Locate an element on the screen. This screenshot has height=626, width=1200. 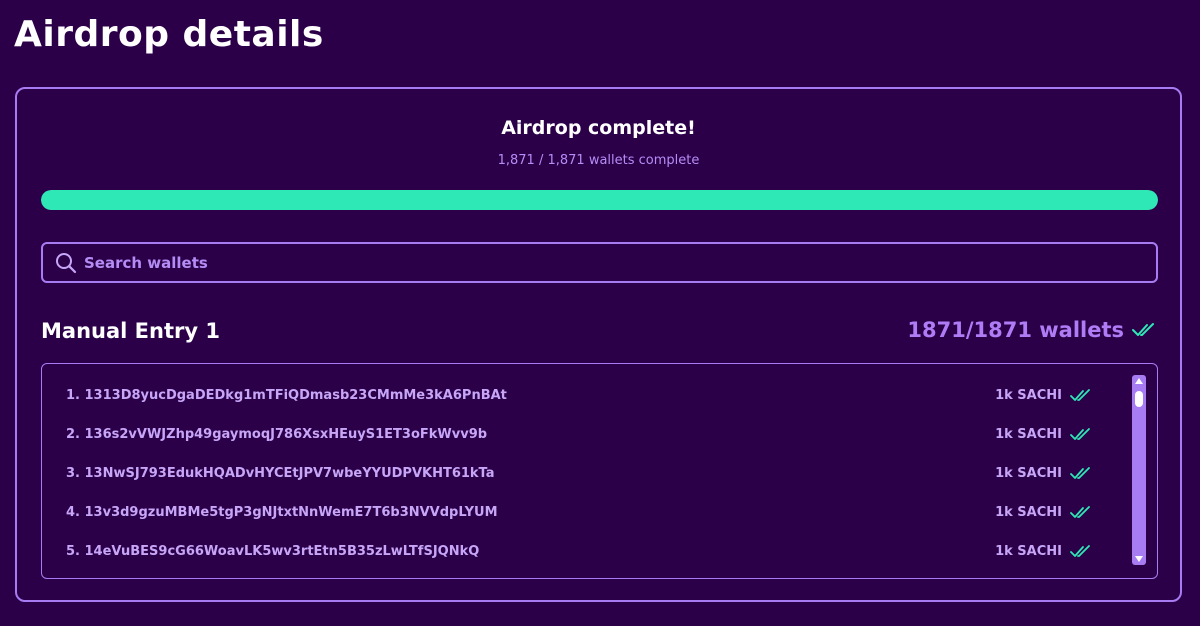
group-wallet-count: 1871/1871 wallets is located at coordinates (1031, 330).